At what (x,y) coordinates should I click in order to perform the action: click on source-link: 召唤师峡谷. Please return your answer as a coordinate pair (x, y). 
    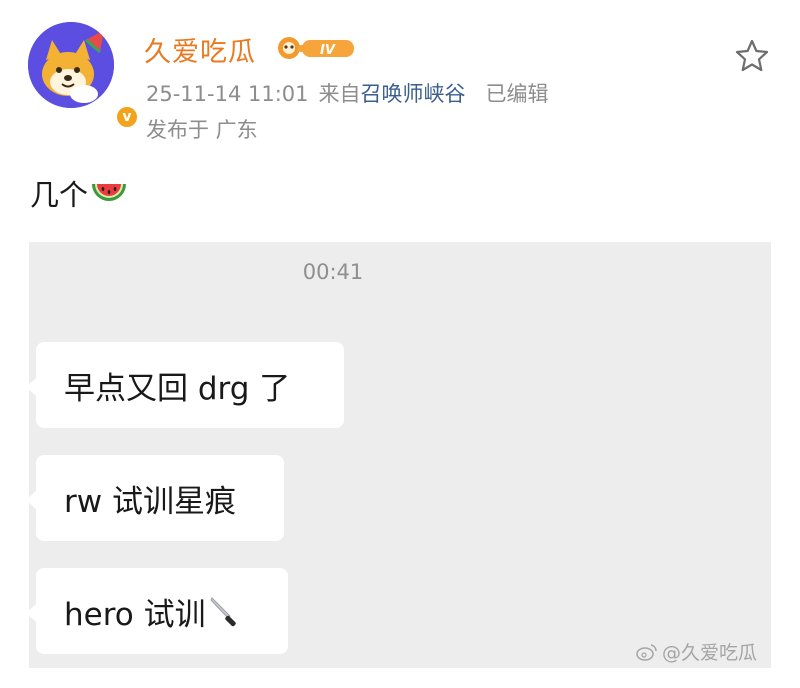
    Looking at the image, I should click on (413, 94).